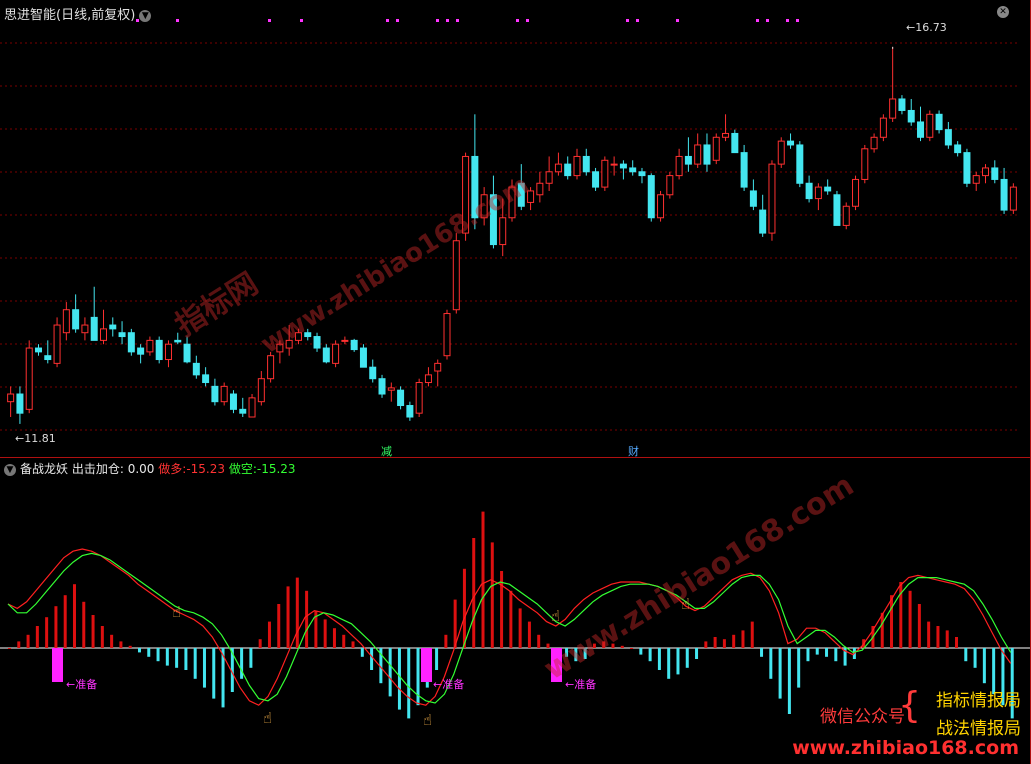 This screenshot has width=1031, height=764. I want to click on prepare-label: ←准备, so click(581, 684).